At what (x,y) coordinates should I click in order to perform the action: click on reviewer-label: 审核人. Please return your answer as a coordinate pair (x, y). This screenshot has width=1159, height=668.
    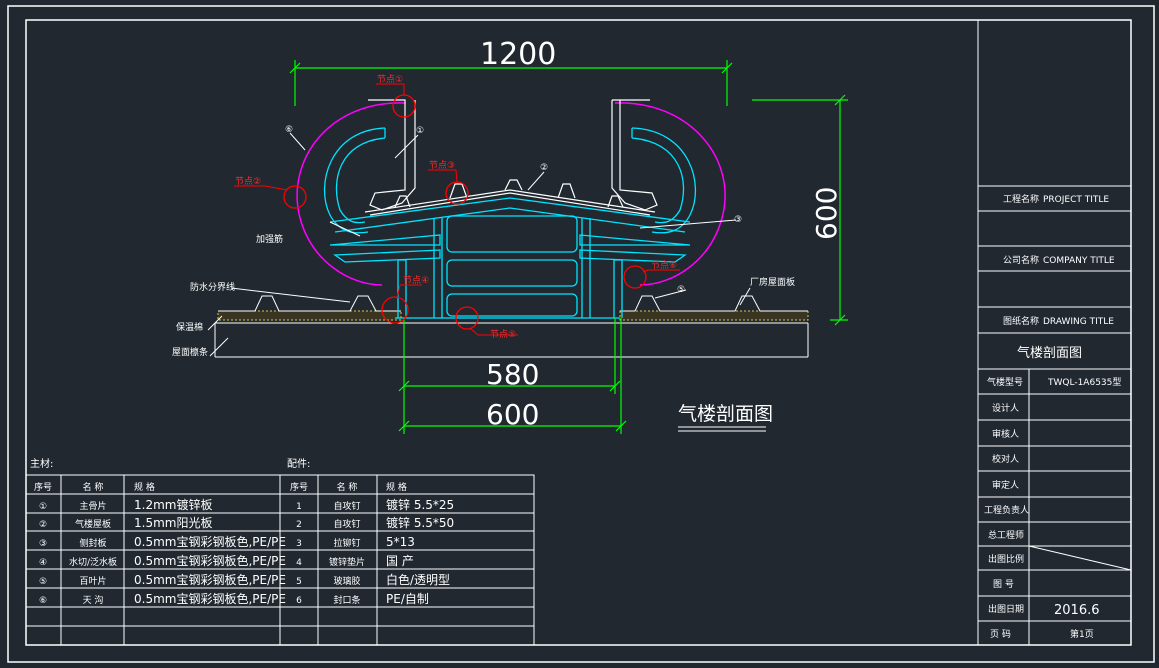
    Looking at the image, I should click on (1005, 434).